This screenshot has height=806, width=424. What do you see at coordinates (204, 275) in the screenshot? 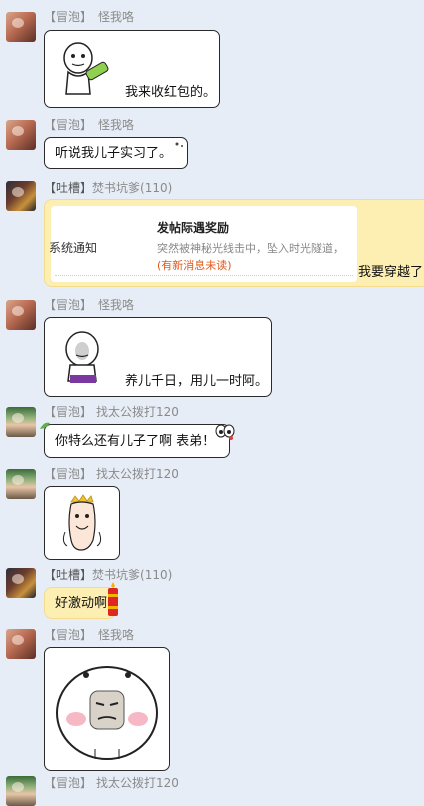
I see `card-divider` at bounding box center [204, 275].